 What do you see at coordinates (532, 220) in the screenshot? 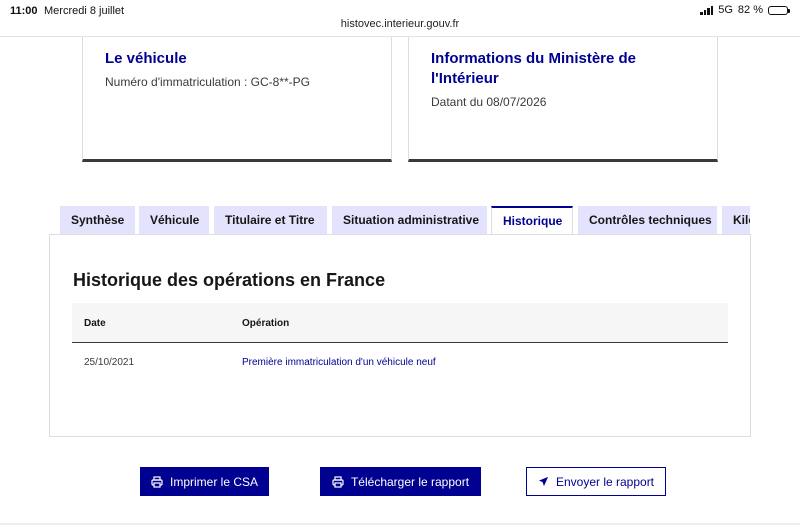
I see `tab-historique: Historique` at bounding box center [532, 220].